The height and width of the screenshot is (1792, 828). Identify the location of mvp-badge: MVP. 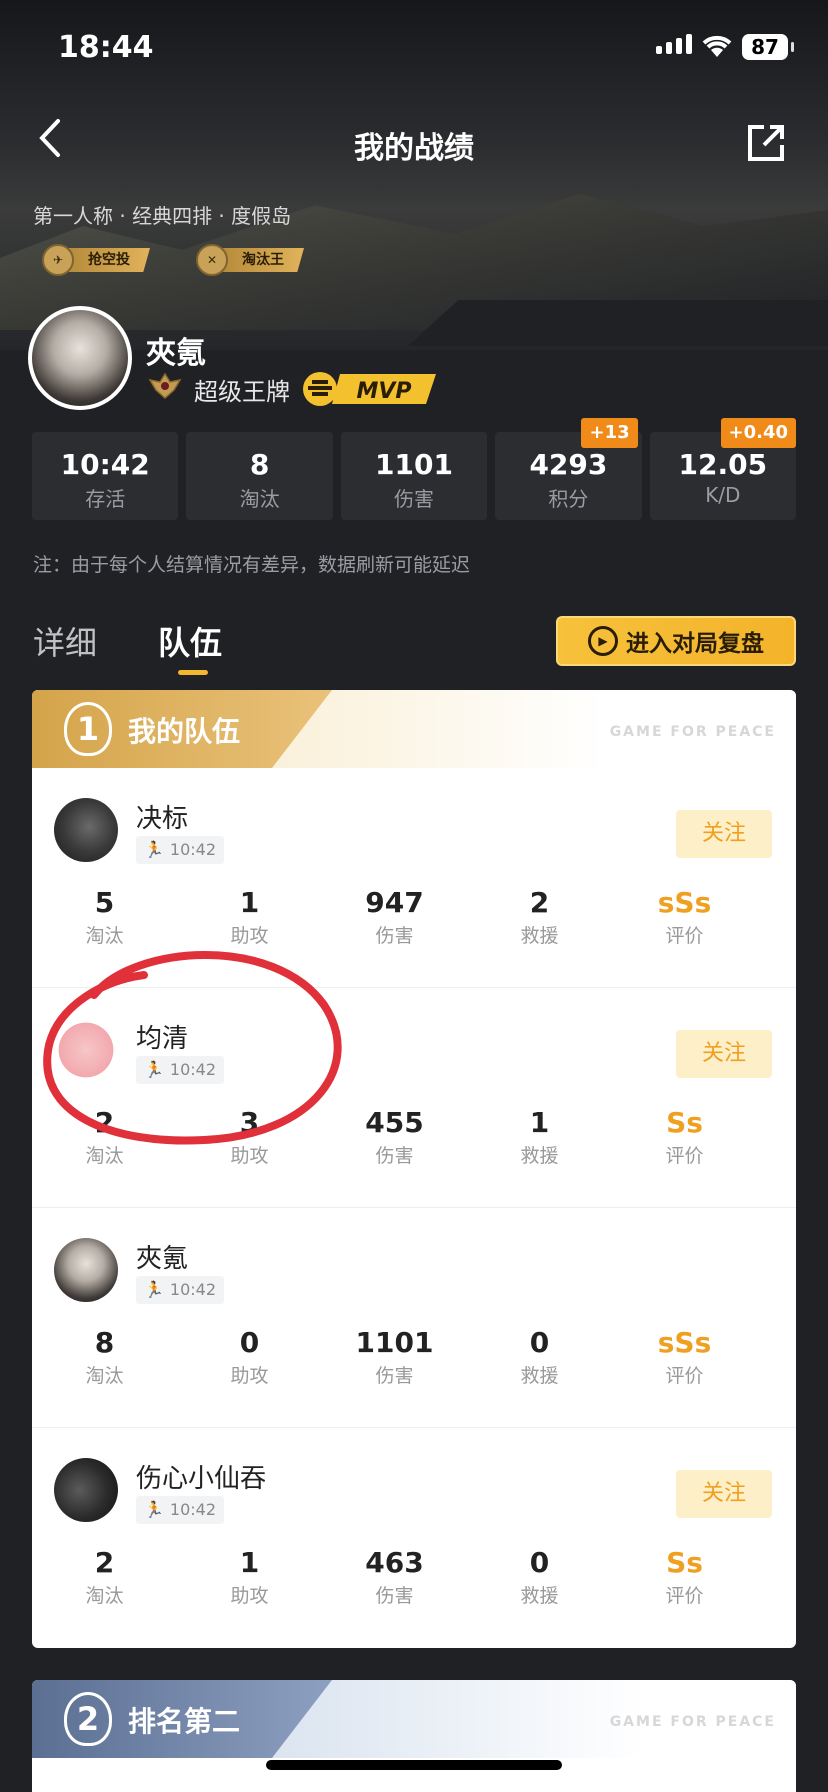
(369, 389).